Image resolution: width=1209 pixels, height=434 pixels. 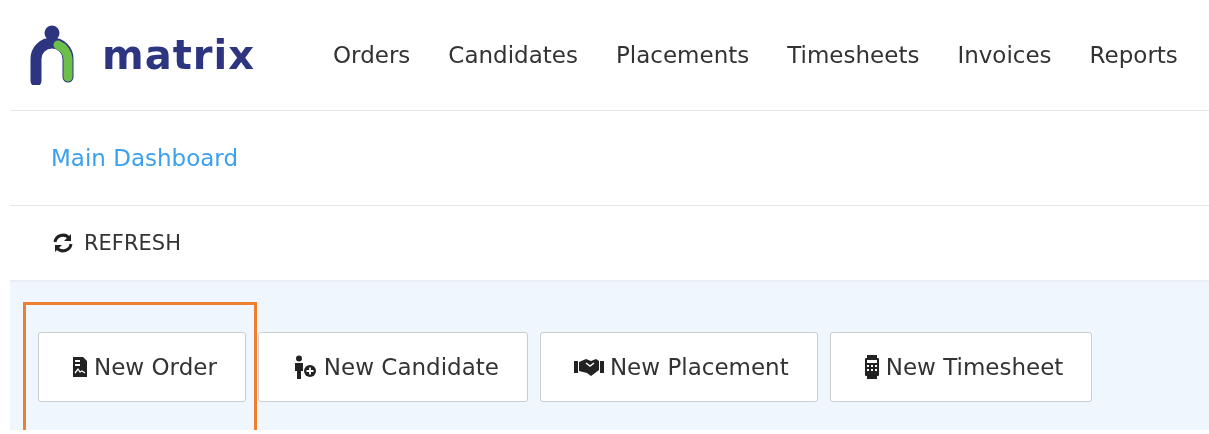 I want to click on new-placement-button: New Placement, so click(x=678, y=367).